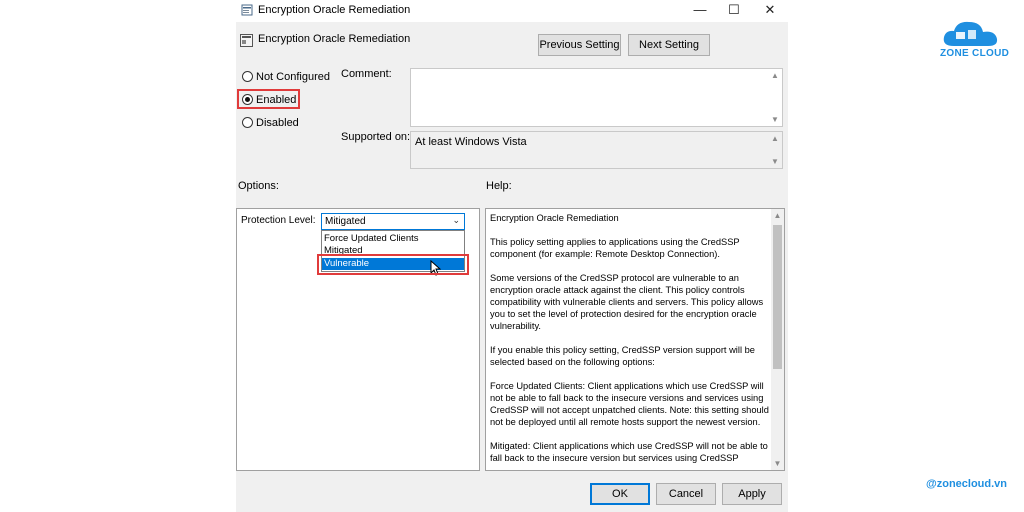  I want to click on minimize-button: —, so click(700, 10).